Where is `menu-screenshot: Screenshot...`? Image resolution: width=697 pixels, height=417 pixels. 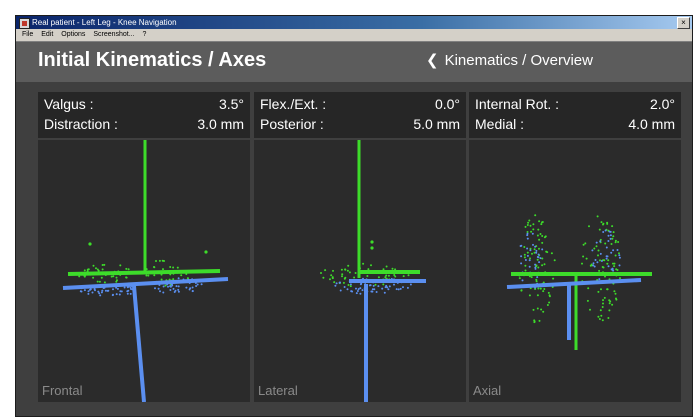 menu-screenshot: Screenshot... is located at coordinates (113, 34).